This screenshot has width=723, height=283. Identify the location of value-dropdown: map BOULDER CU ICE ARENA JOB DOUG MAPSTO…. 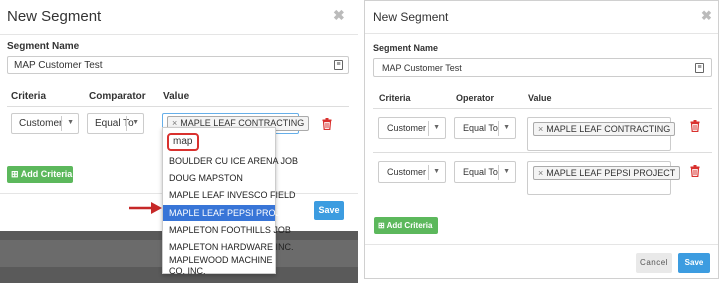
(230, 202).